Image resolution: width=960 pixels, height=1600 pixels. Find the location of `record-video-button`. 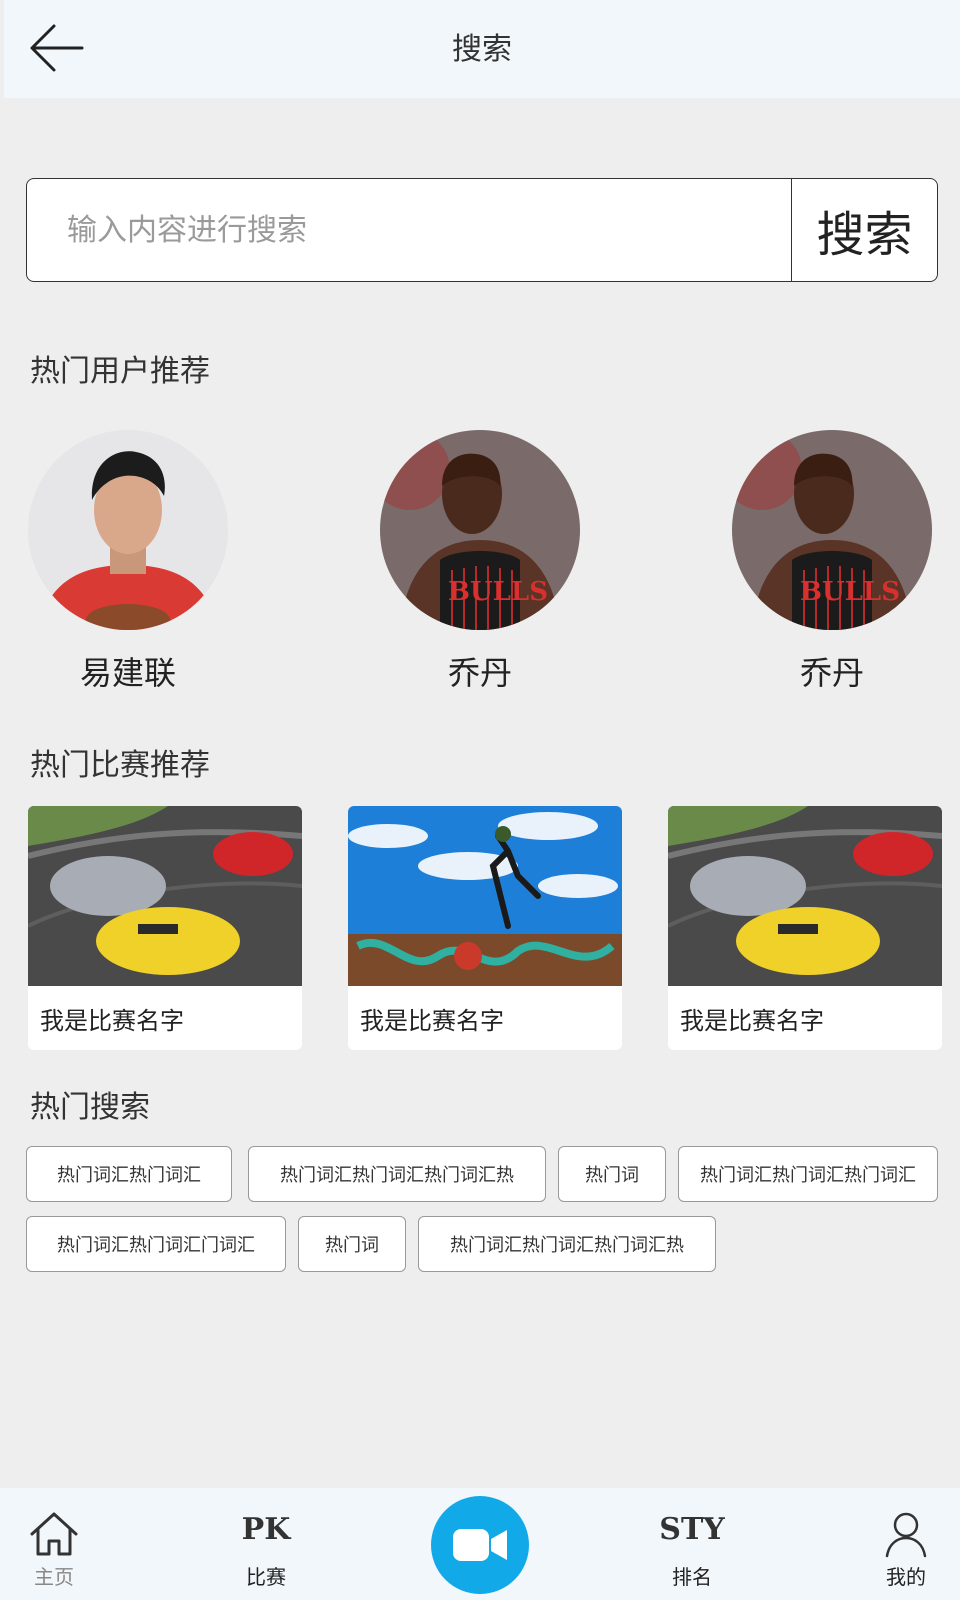

record-video-button is located at coordinates (480, 1545).